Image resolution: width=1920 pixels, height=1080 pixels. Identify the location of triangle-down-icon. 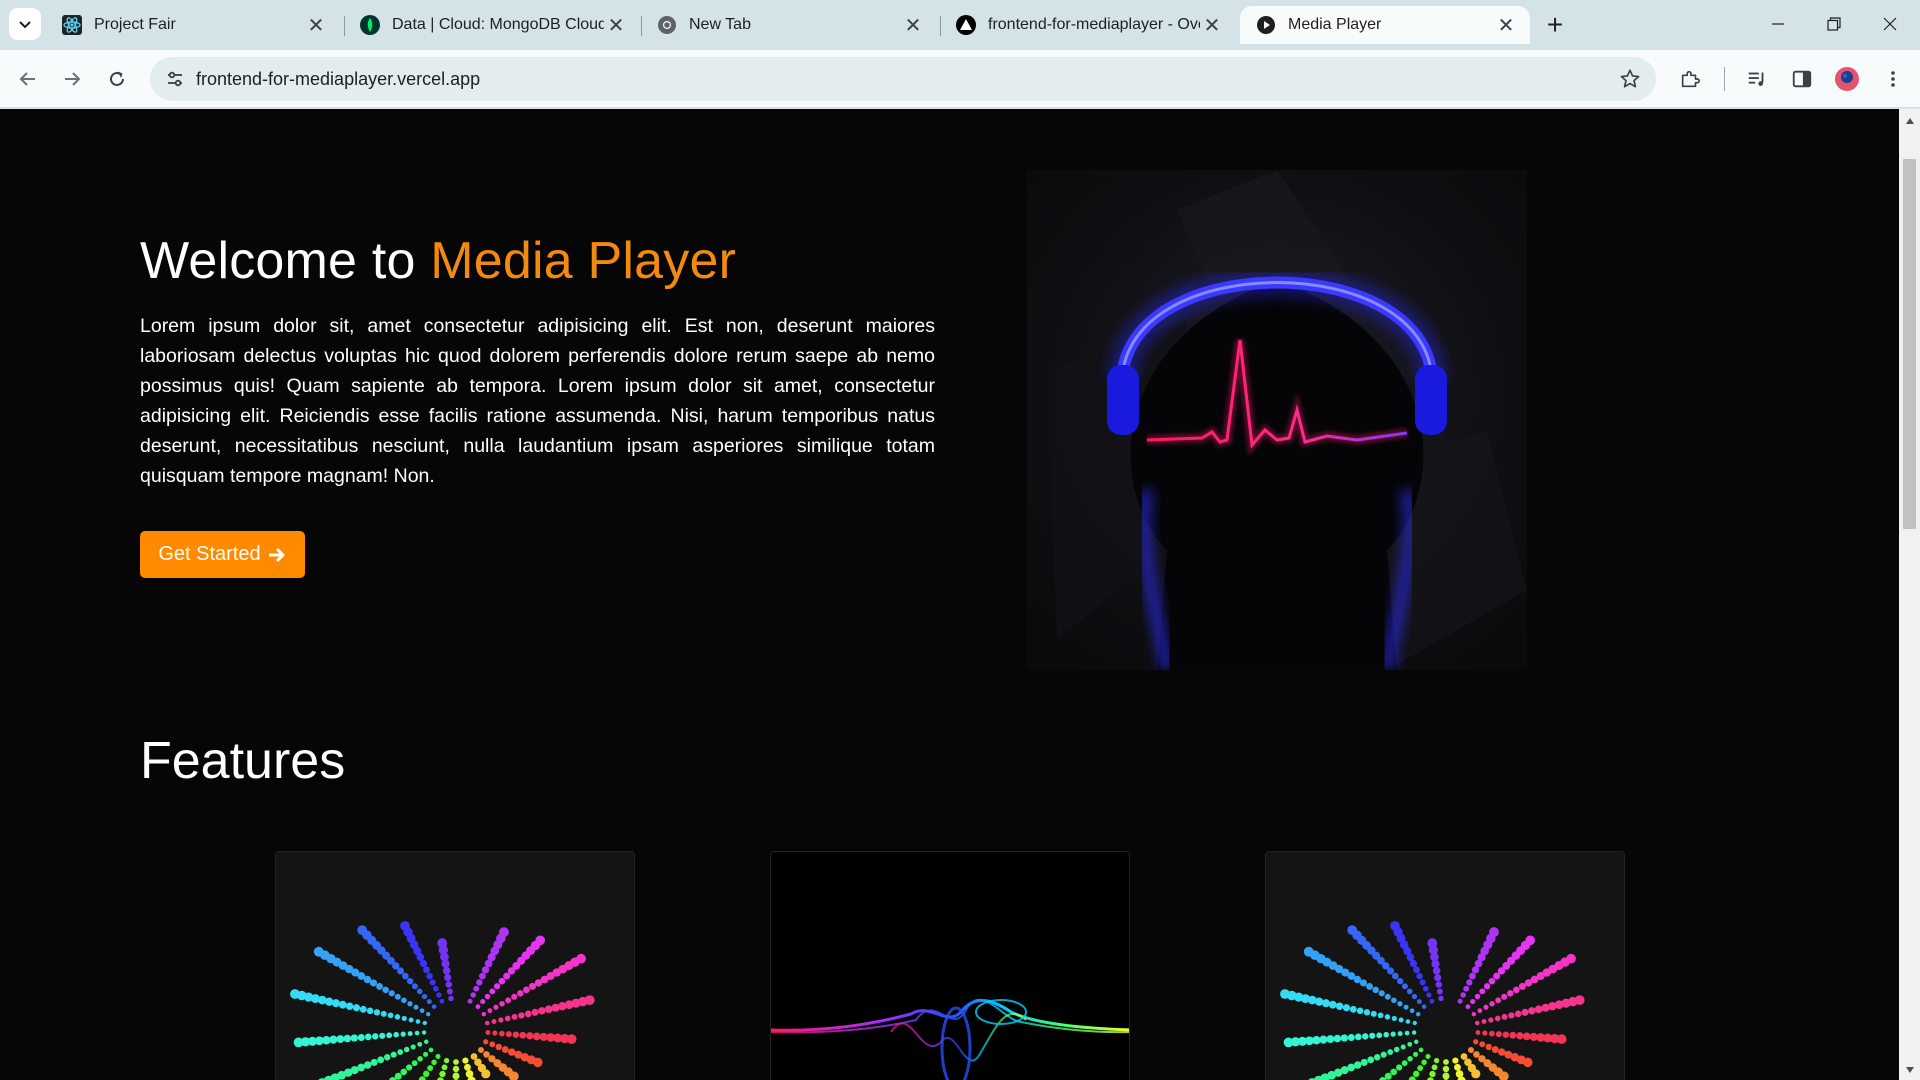
(1909, 1070).